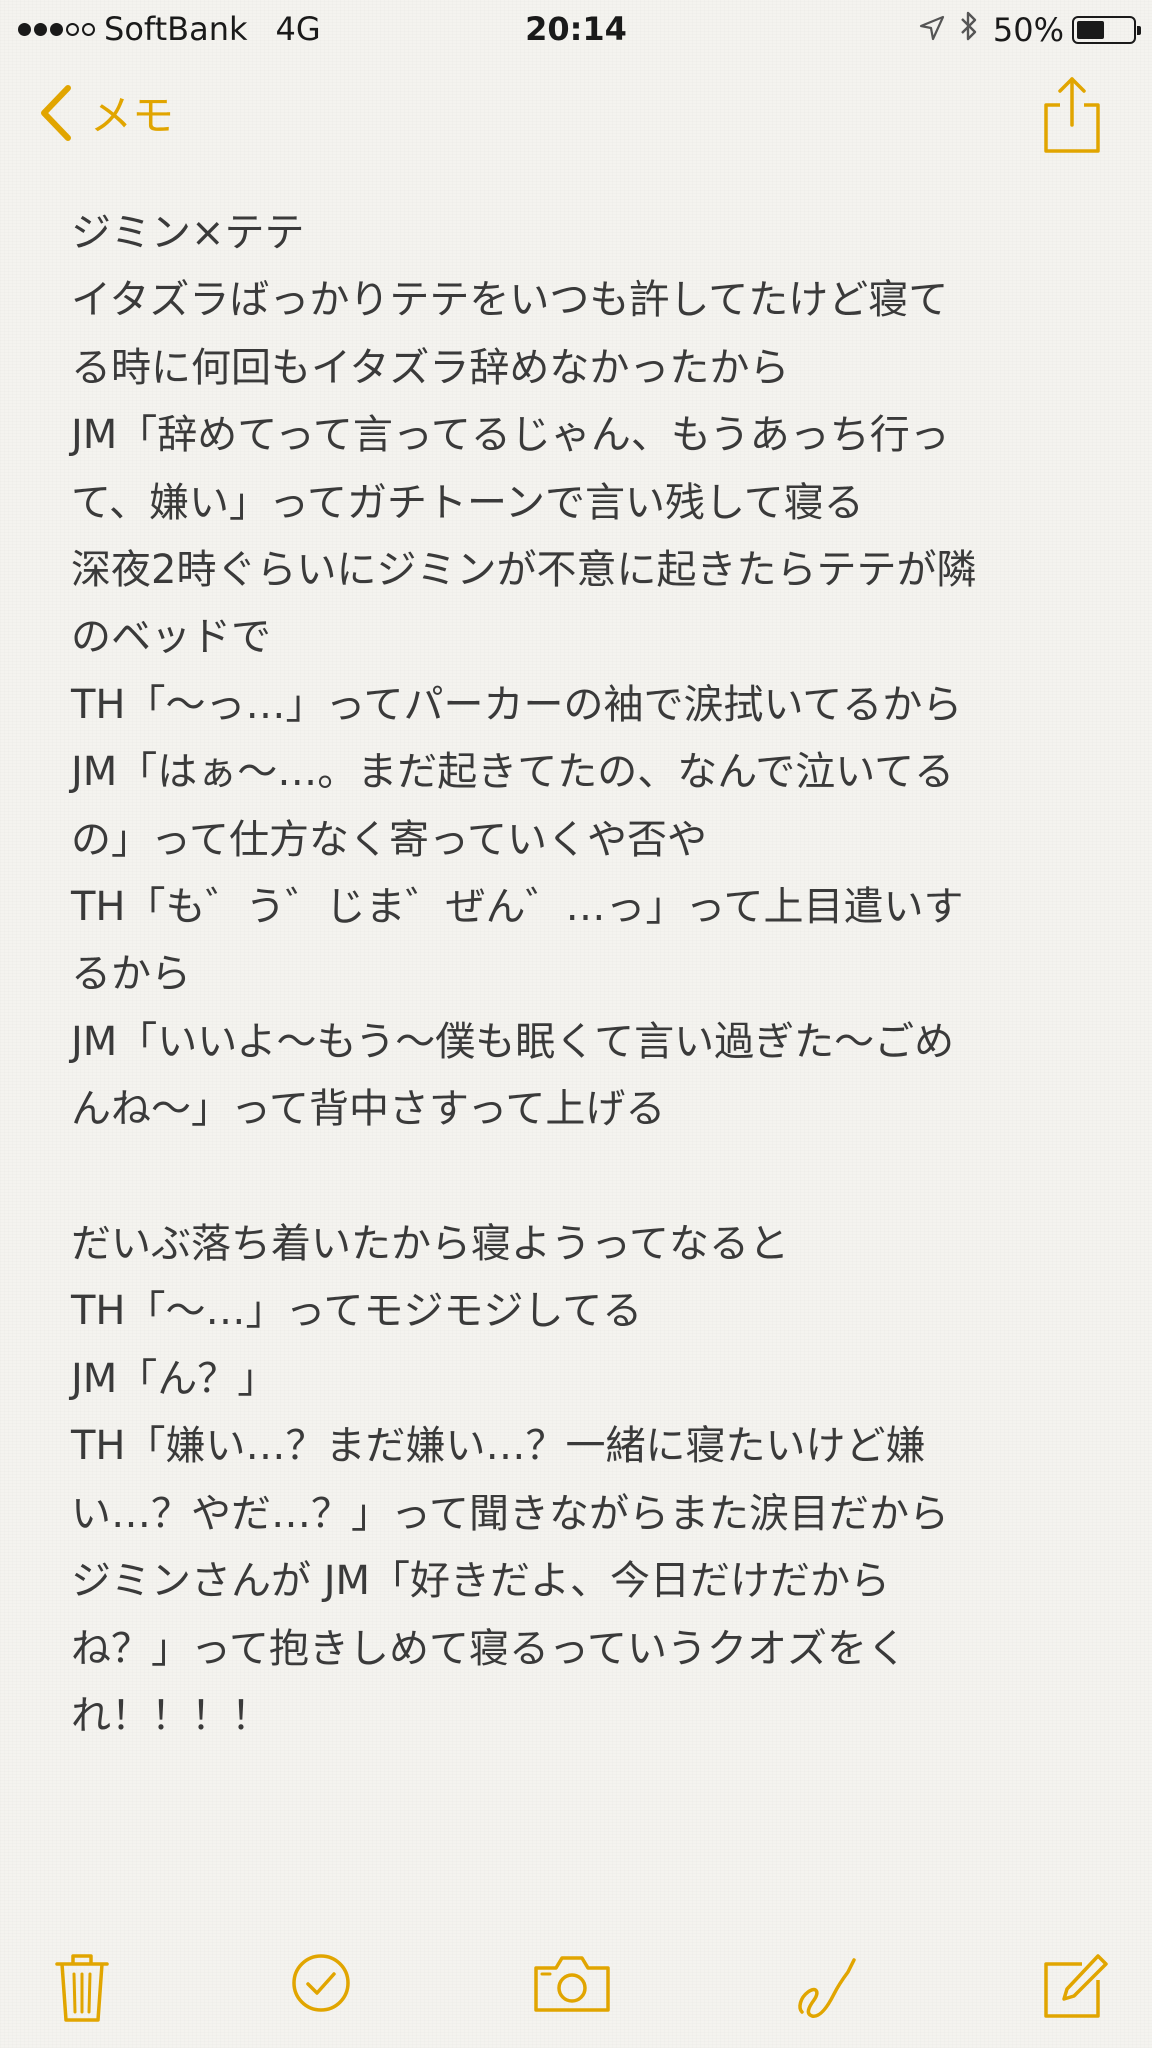 This screenshot has height=2048, width=1152. I want to click on share-button, so click(1072, 117).